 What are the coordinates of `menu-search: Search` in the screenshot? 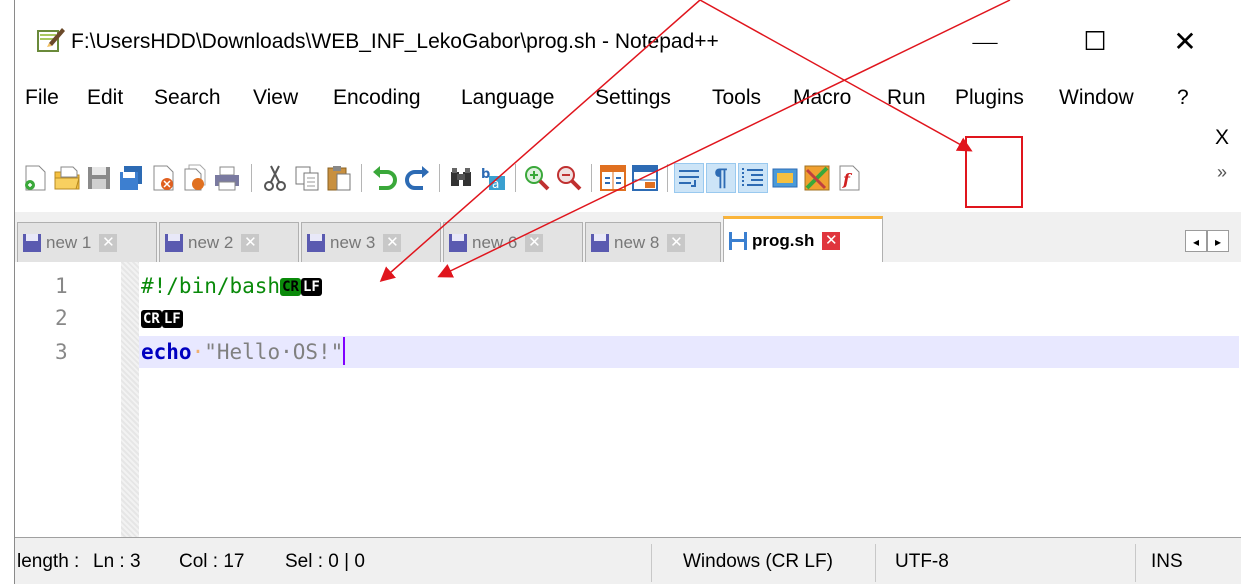 It's located at (187, 98).